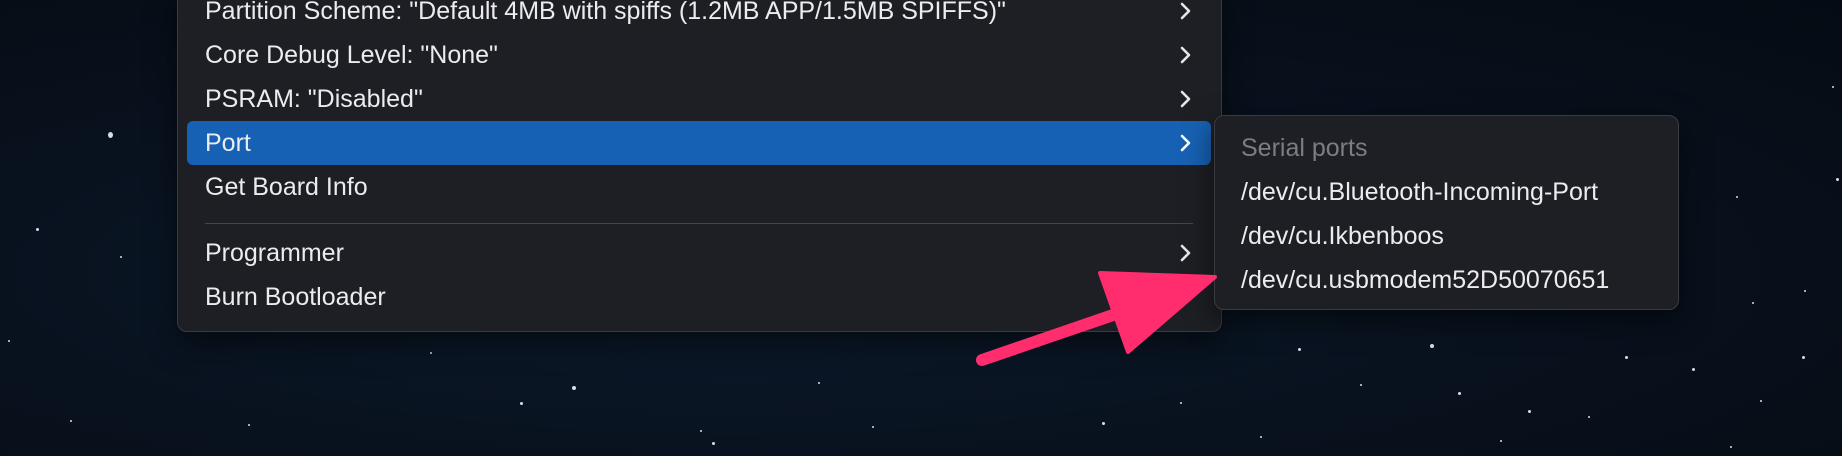  What do you see at coordinates (699, 143) in the screenshot?
I see `menu-item-port: Port` at bounding box center [699, 143].